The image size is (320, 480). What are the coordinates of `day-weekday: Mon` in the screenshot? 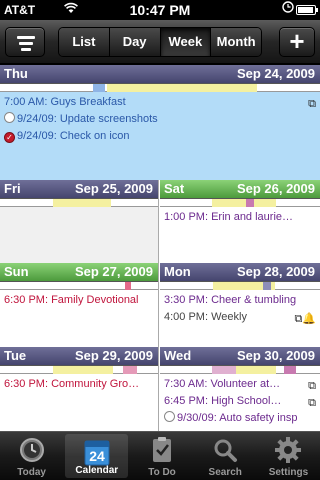 It's located at (177, 271).